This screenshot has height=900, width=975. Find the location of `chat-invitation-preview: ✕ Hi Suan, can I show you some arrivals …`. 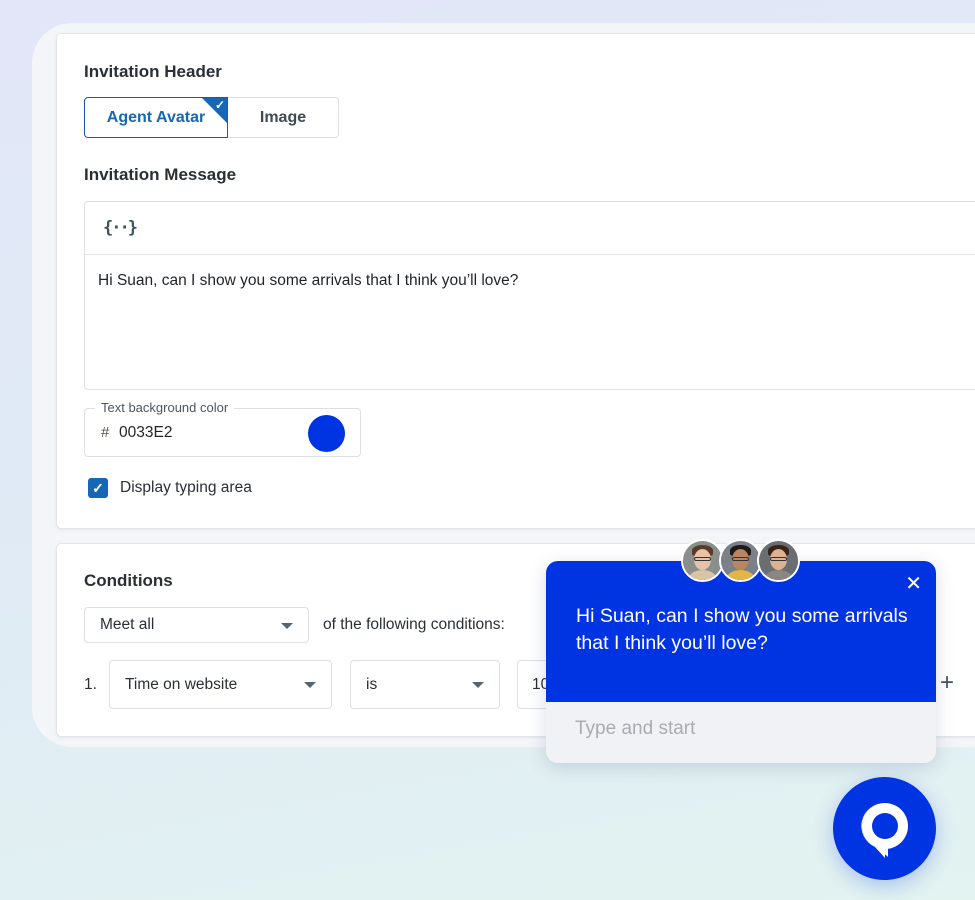

chat-invitation-preview: ✕ Hi Suan, can I show you some arrivals … is located at coordinates (741, 662).